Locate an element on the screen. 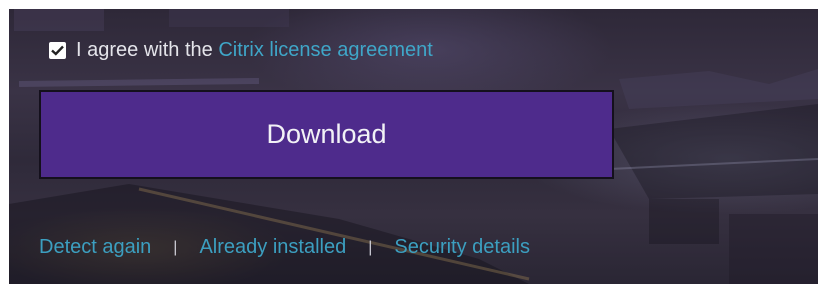 The height and width of the screenshot is (293, 827). license-agreement-link: Citrix license agreement is located at coordinates (325, 50).